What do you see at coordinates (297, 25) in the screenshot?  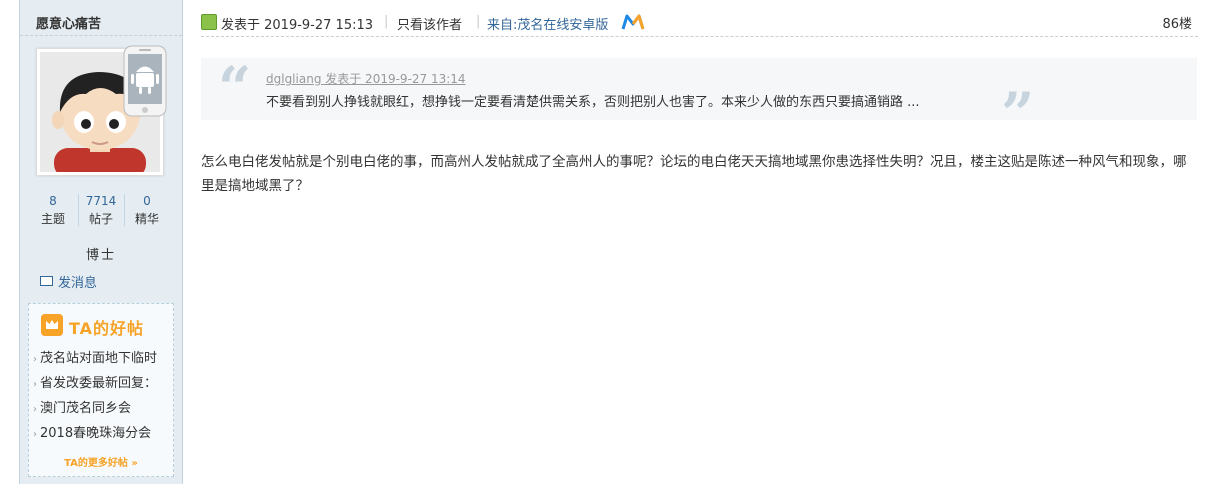 I see `post-time: 发表于 2019-9-27 15:13` at bounding box center [297, 25].